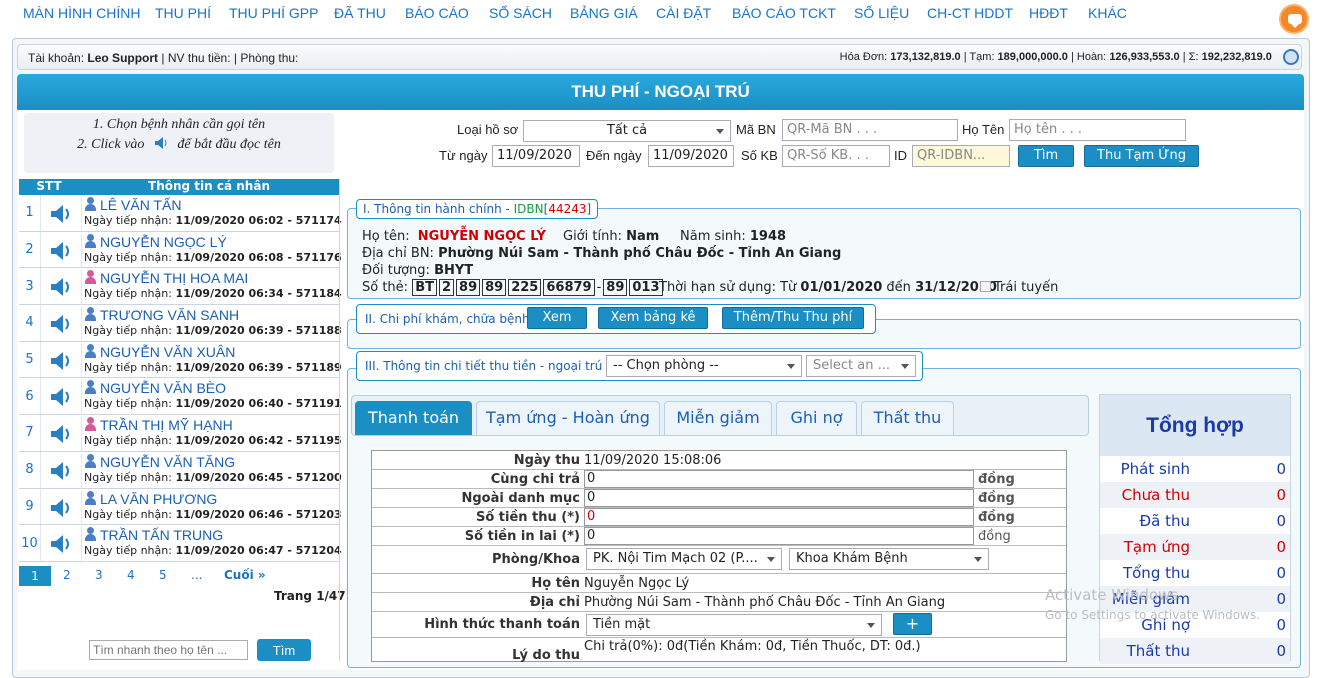  What do you see at coordinates (734, 625) in the screenshot?
I see `payment-method-select: Tiền mặt` at bounding box center [734, 625].